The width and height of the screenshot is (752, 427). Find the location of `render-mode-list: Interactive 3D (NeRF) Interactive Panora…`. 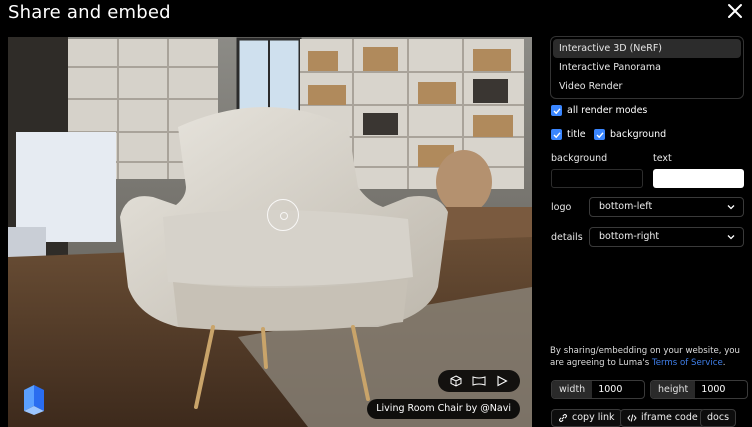

render-mode-list: Interactive 3D (NeRF) Interactive Panora… is located at coordinates (647, 67).